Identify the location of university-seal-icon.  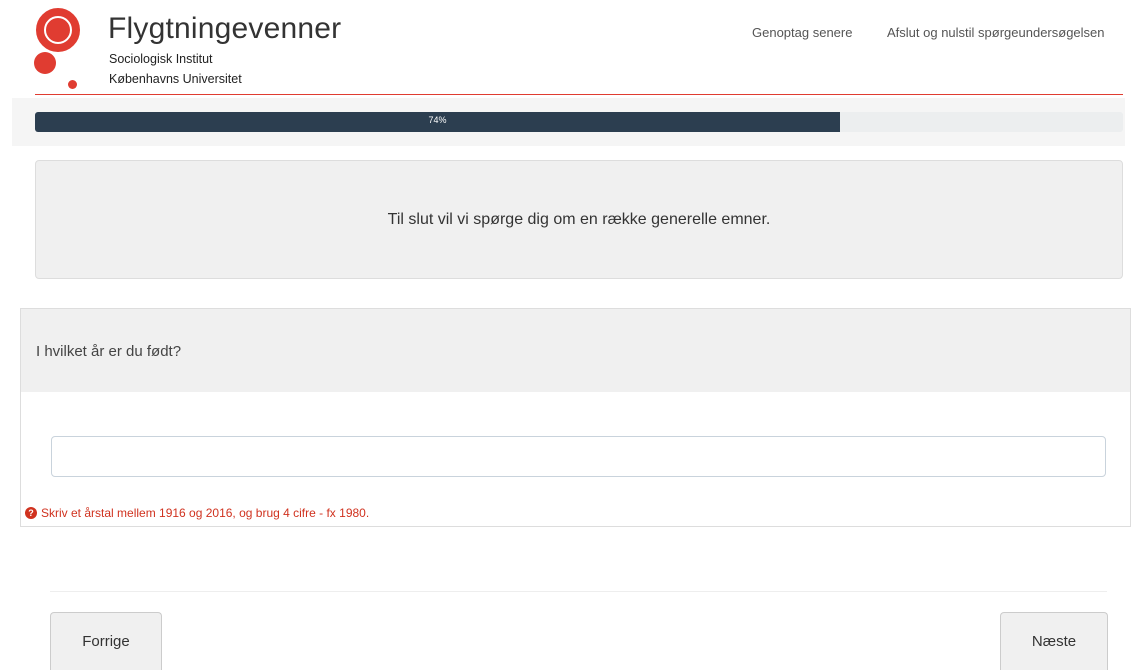
(58, 30).